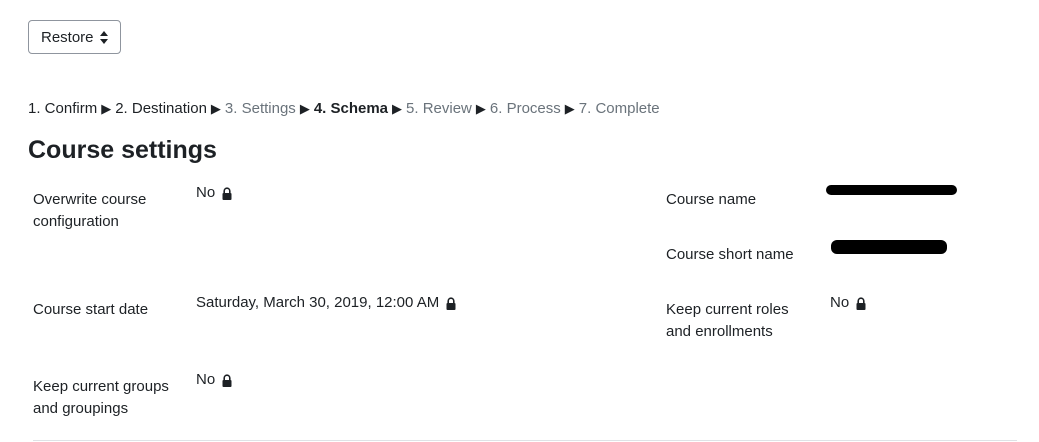 The width and height of the screenshot is (1039, 442). What do you see at coordinates (101, 397) in the screenshot?
I see `keep-groups-label: Keep current groups and groupings` at bounding box center [101, 397].